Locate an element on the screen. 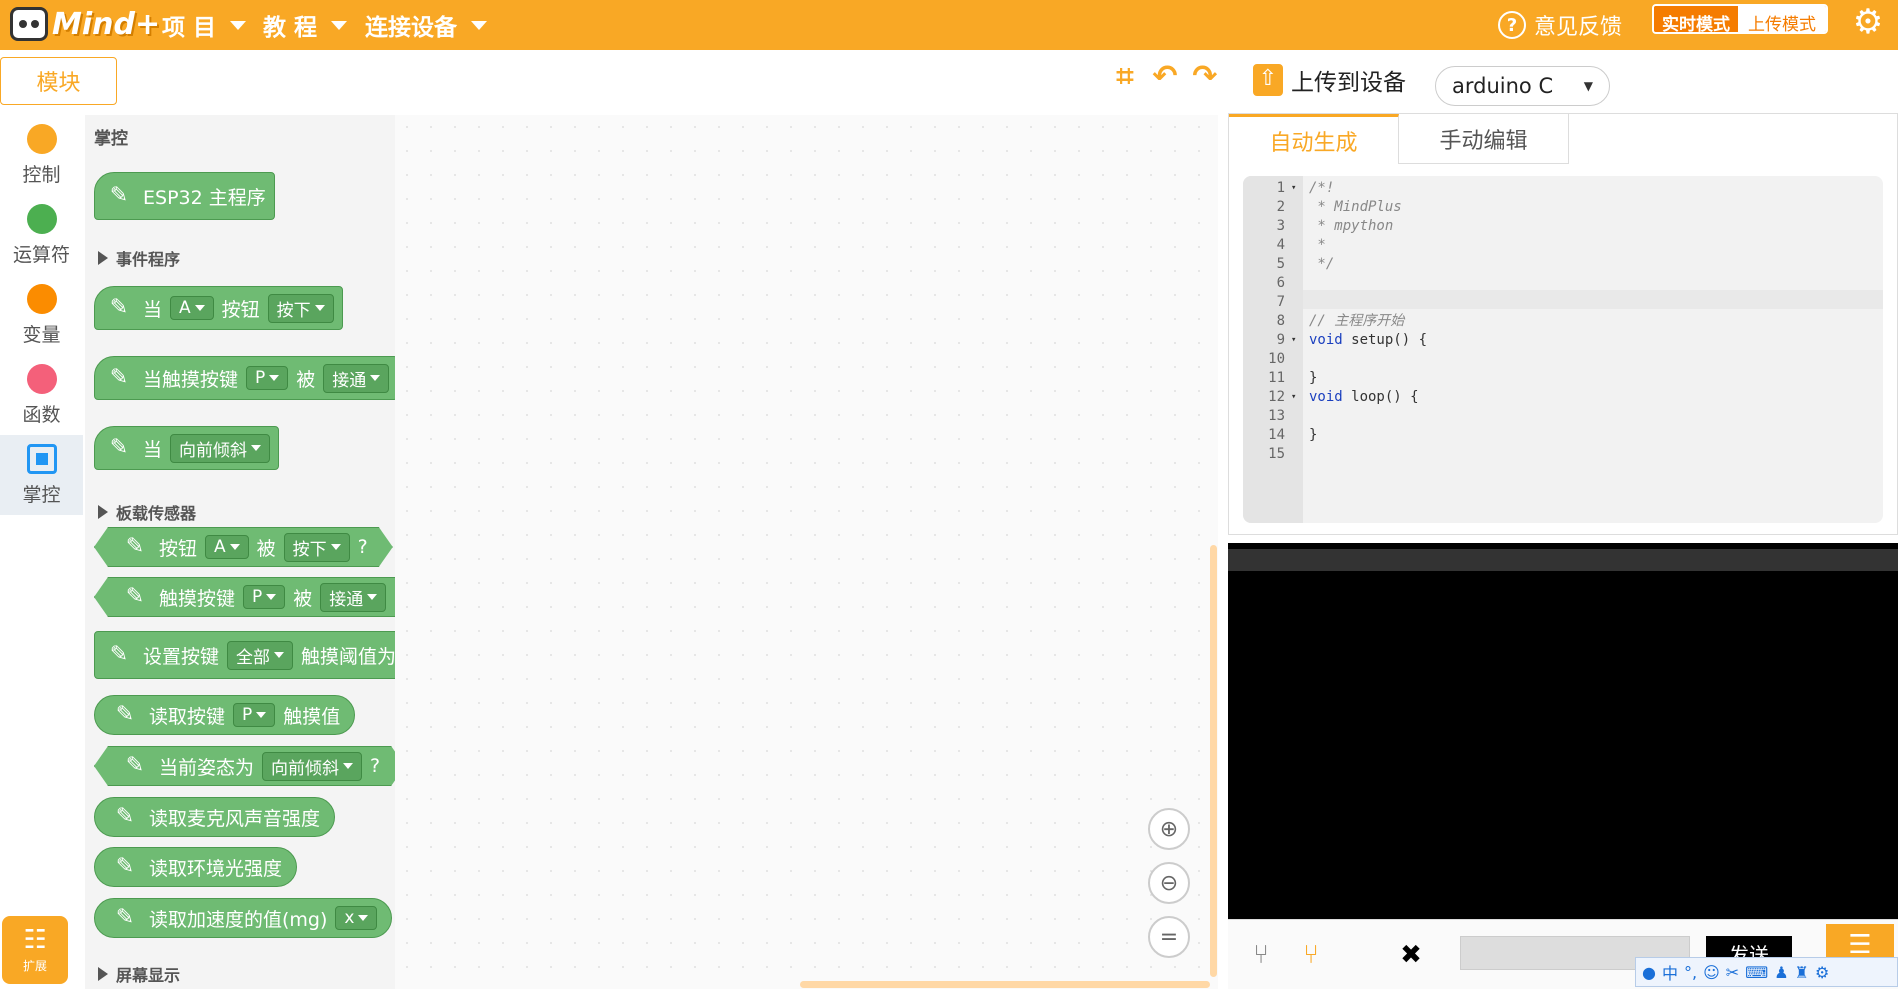 The width and height of the screenshot is (1898, 989). line-number: 4 is located at coordinates (1280, 245).